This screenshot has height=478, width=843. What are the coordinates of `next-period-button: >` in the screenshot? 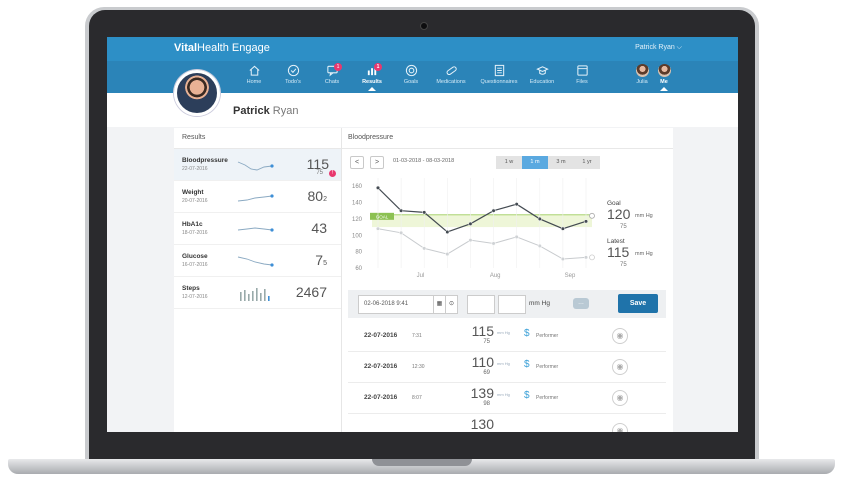 It's located at (377, 162).